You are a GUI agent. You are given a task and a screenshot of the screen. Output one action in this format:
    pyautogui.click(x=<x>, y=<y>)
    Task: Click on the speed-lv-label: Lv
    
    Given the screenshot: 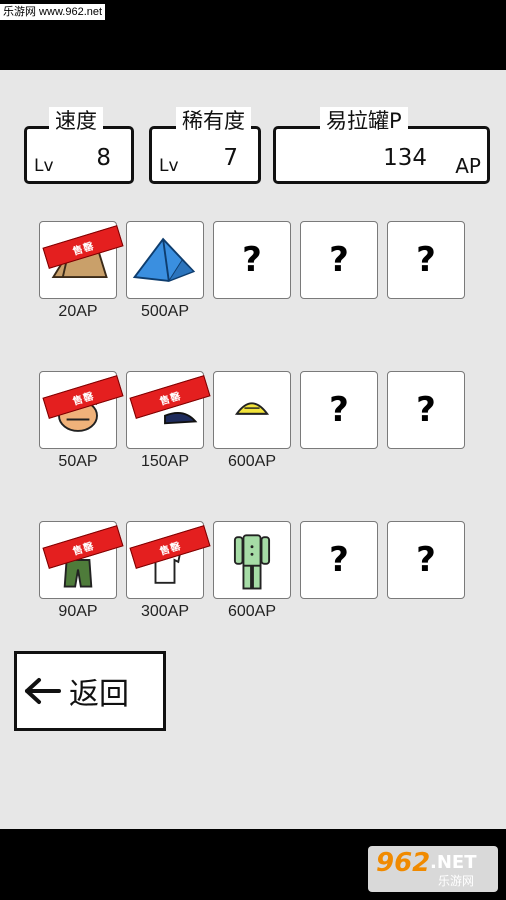 What is the action you would take?
    pyautogui.click(x=44, y=166)
    